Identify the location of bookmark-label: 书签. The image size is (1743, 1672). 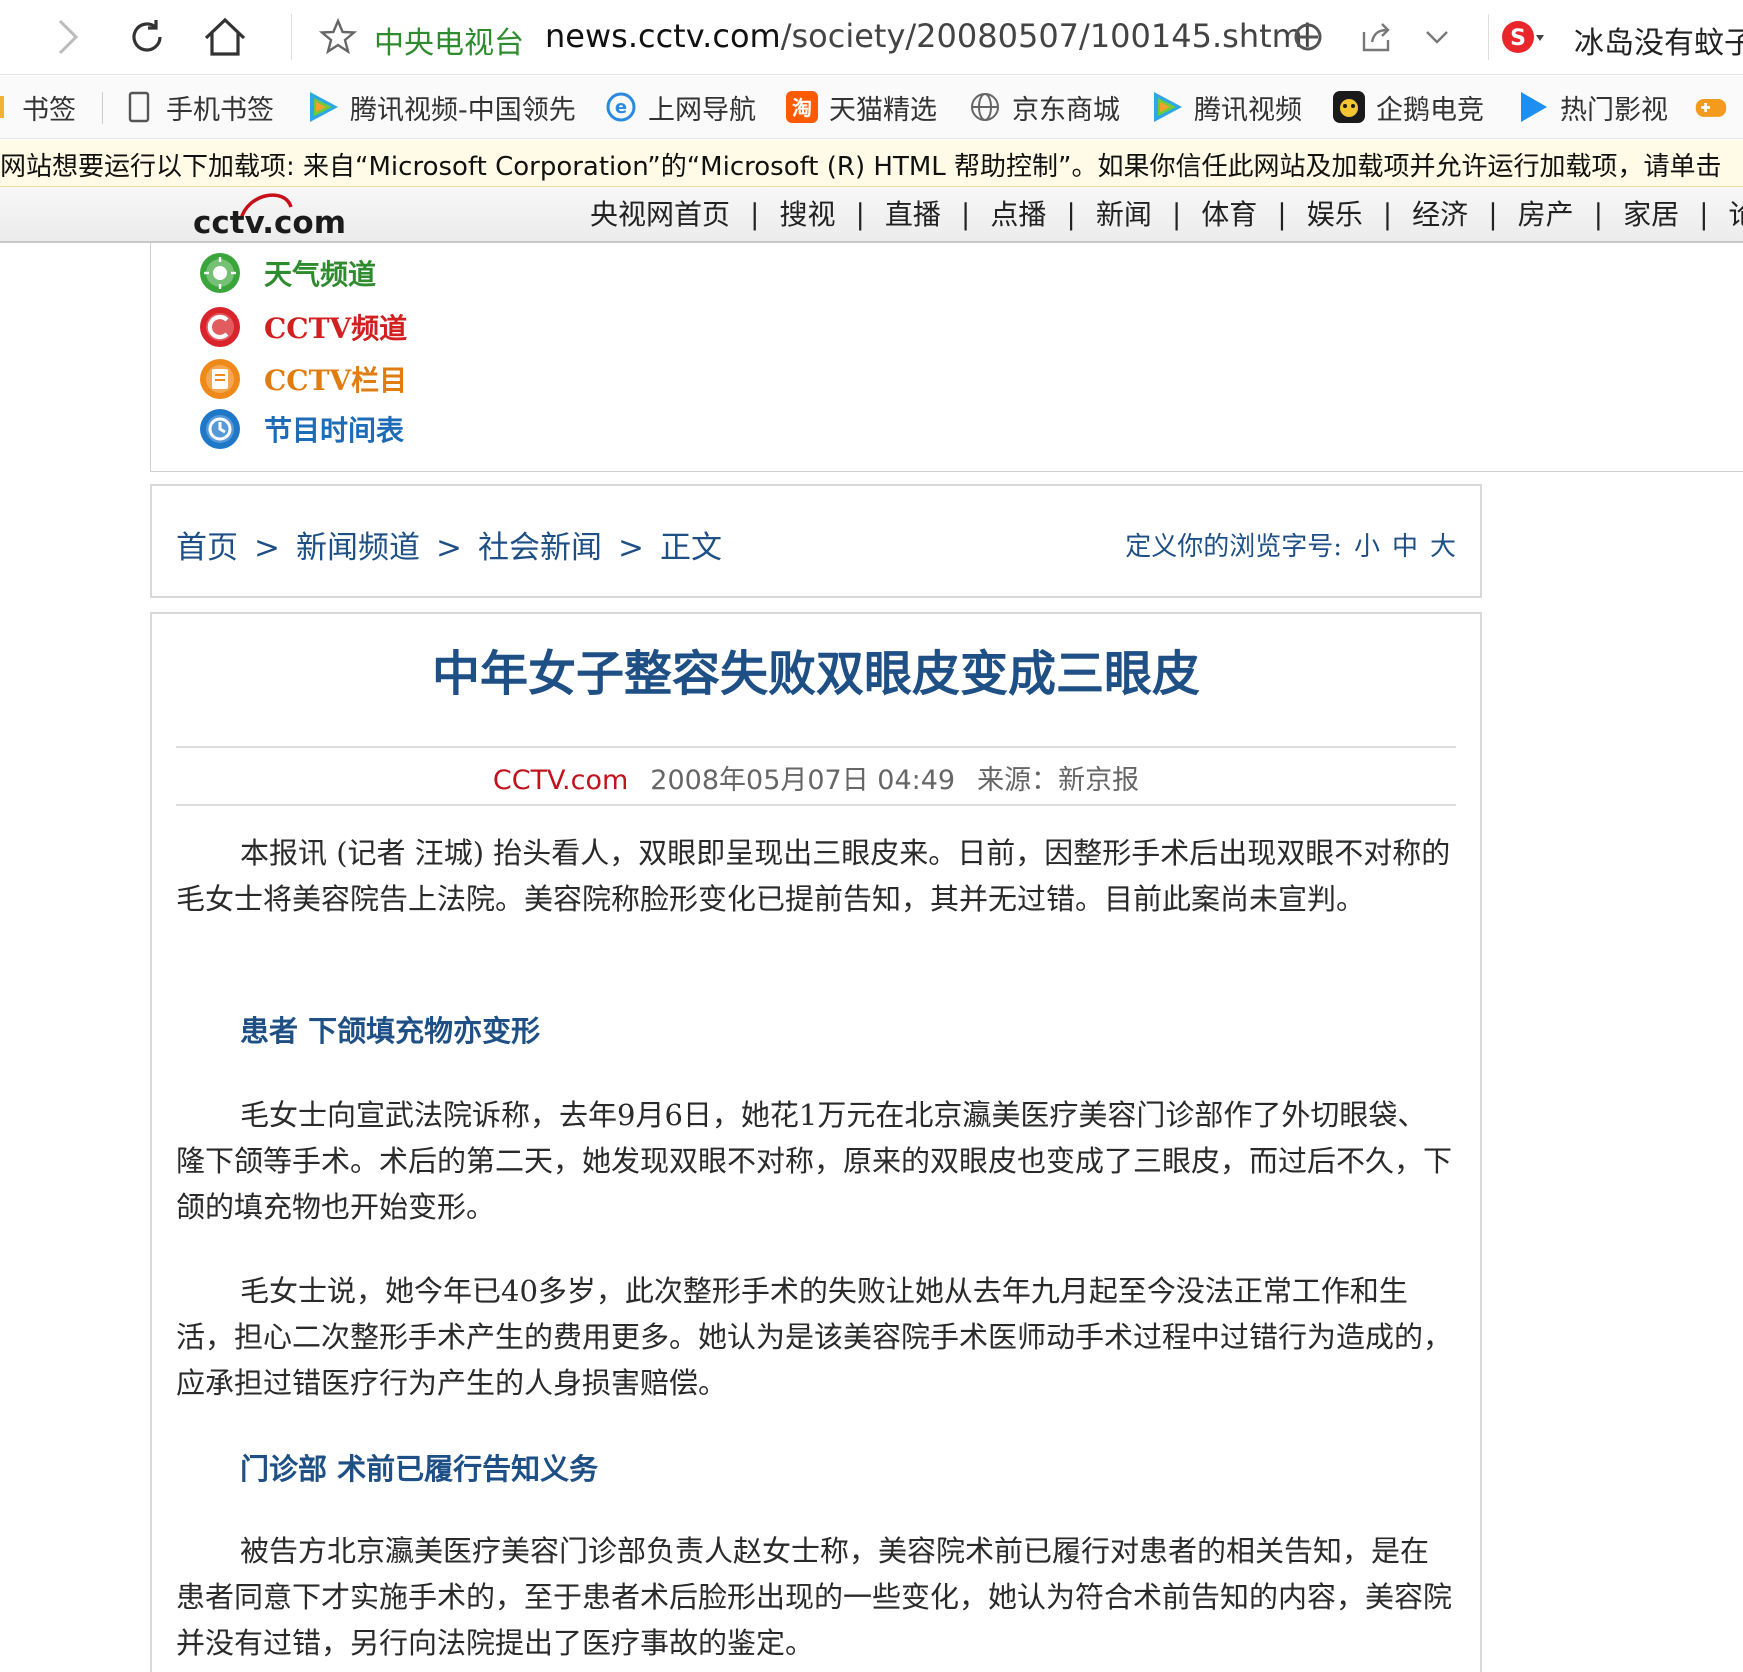
(49, 110).